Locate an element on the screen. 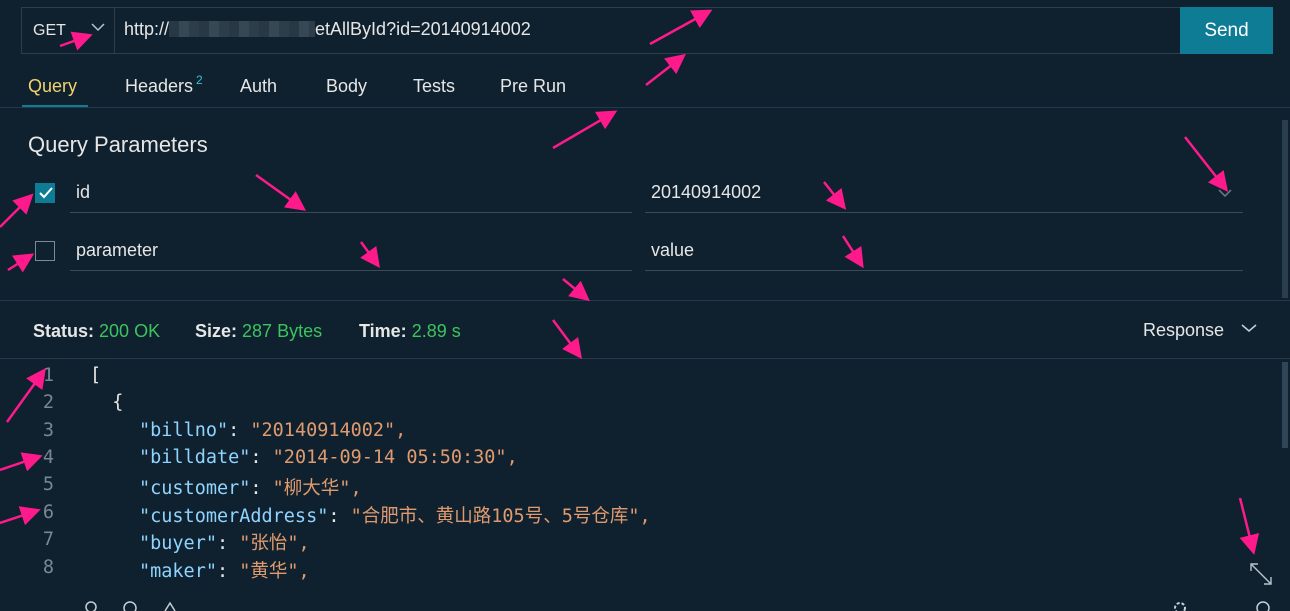 Image resolution: width=1290 pixels, height=611 pixels. json-key: "customer" is located at coordinates (195, 488).